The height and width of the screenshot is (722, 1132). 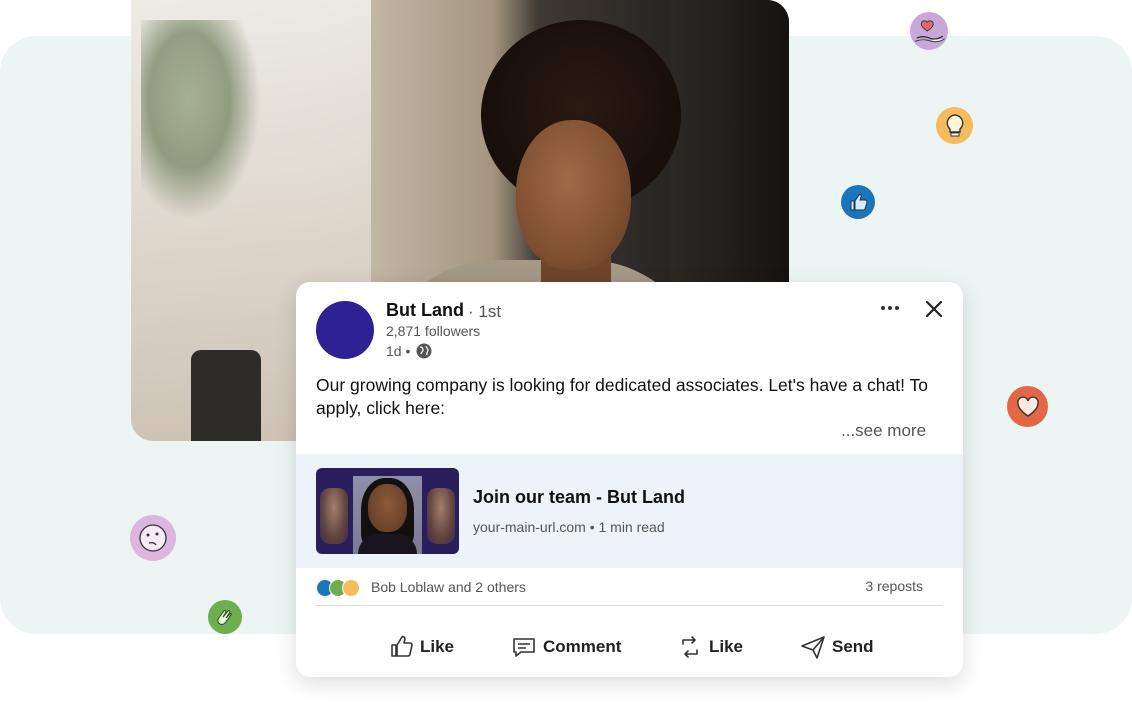 What do you see at coordinates (424, 351) in the screenshot?
I see `globe-icon` at bounding box center [424, 351].